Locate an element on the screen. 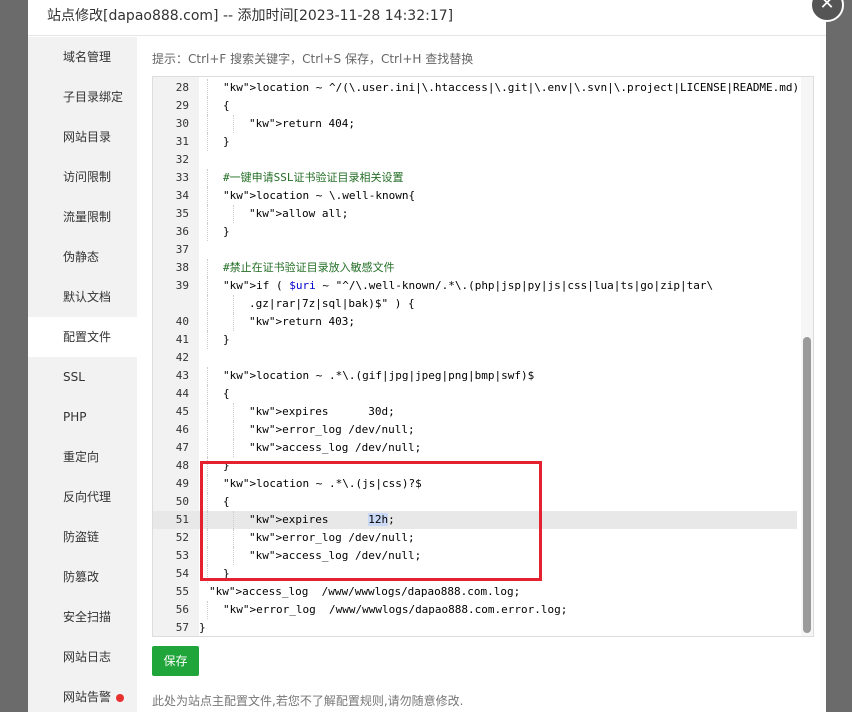 The image size is (852, 712). line-number: 39 is located at coordinates (182, 285).